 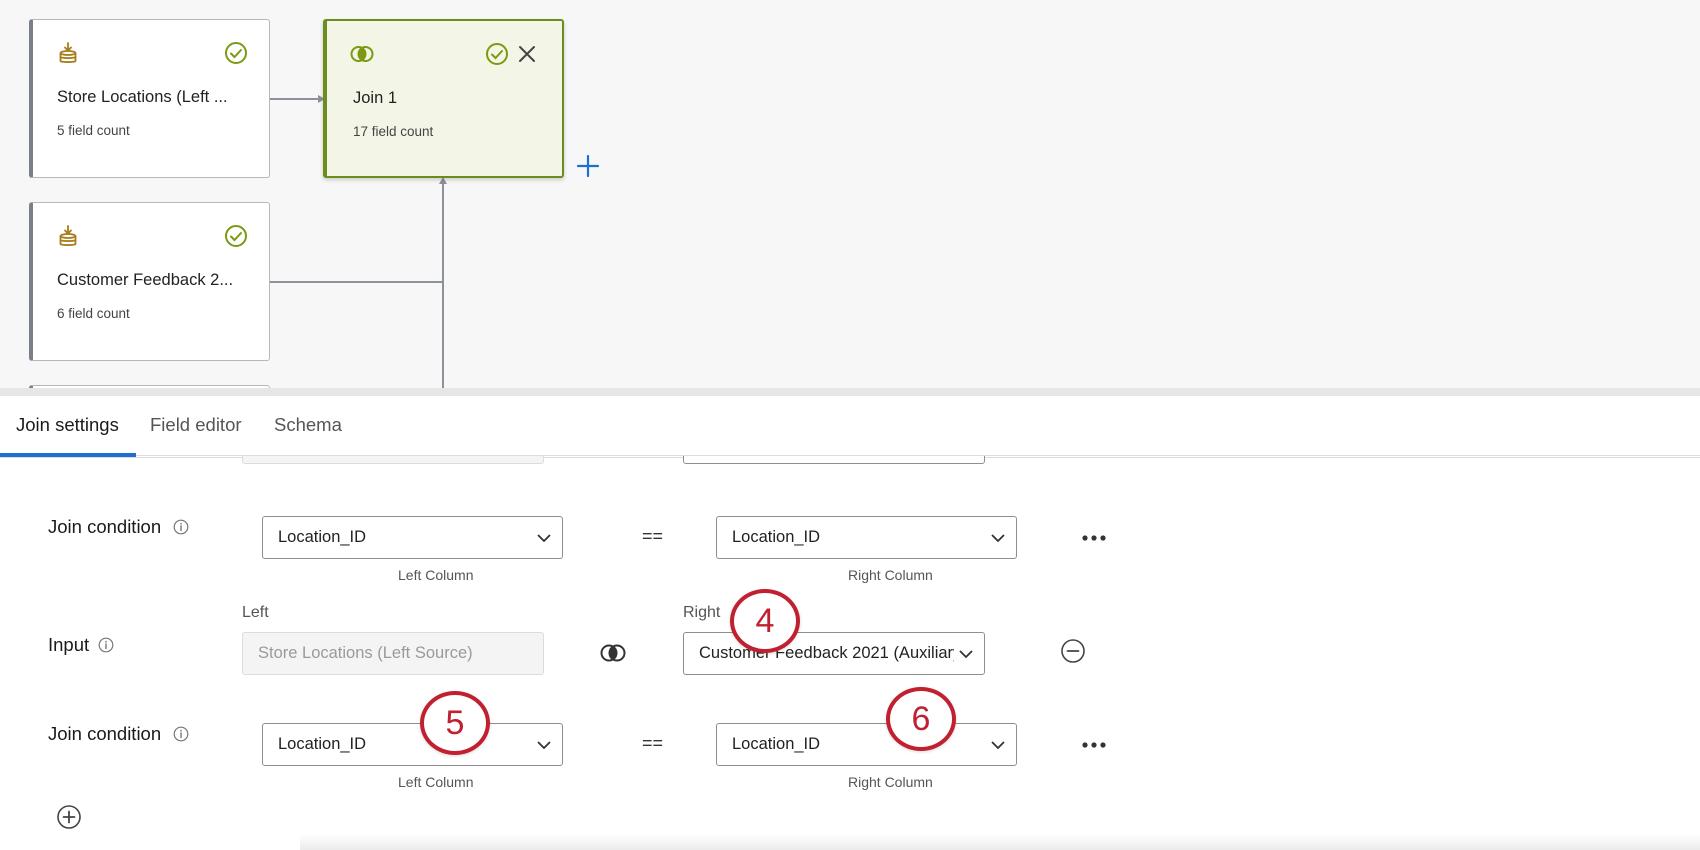 I want to click on add-node-plus-icon, so click(x=588, y=166).